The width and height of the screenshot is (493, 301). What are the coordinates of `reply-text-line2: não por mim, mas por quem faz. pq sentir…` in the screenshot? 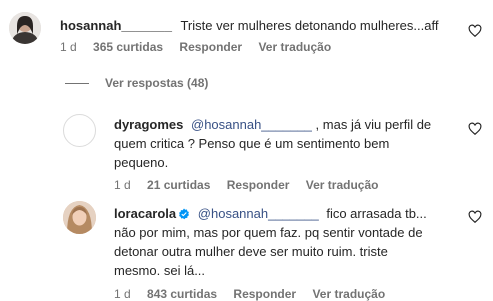 It's located at (268, 232).